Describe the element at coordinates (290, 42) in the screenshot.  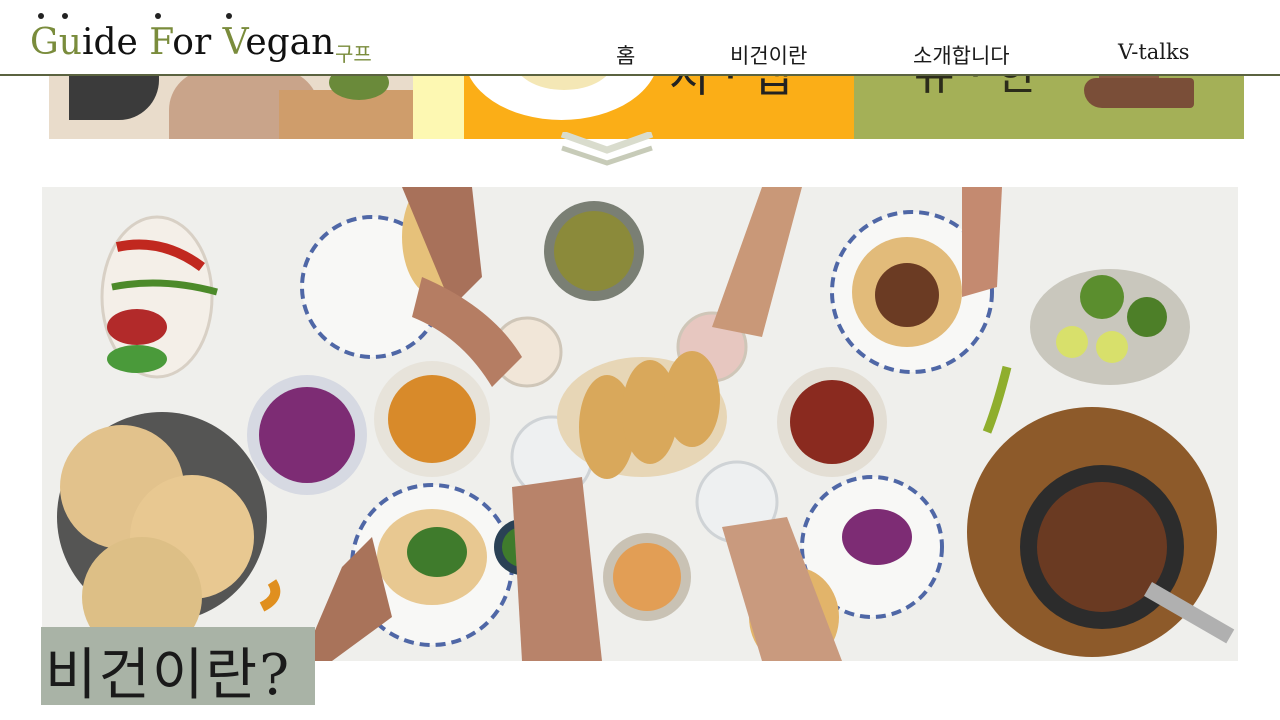
I see `logo-text: egan` at that location.